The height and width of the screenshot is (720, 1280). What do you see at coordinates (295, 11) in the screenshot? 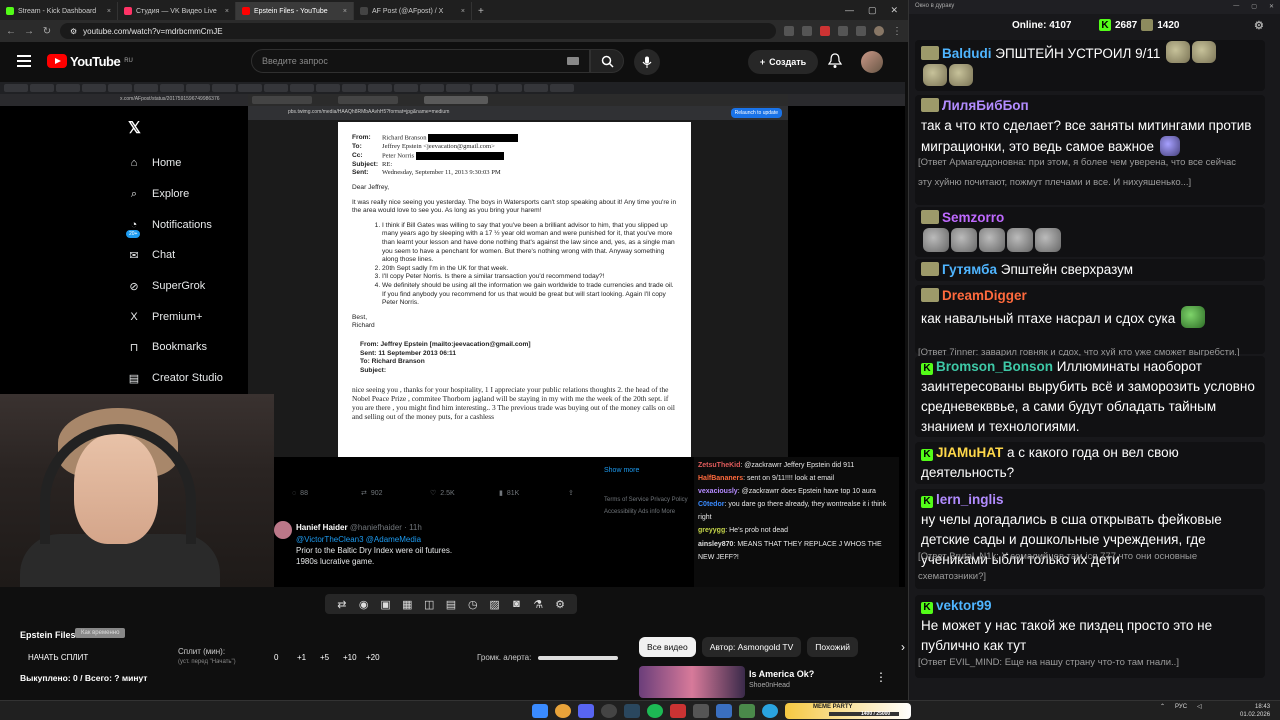
I see `tab-youtube: Epstein Files - YouTube ×` at bounding box center [295, 11].